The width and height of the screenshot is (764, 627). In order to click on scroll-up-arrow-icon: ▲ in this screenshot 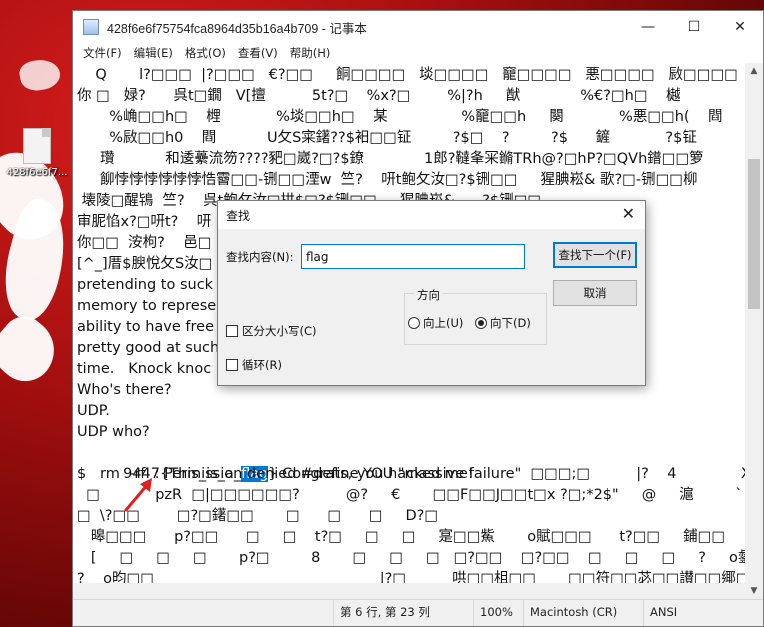, I will do `click(754, 71)`.